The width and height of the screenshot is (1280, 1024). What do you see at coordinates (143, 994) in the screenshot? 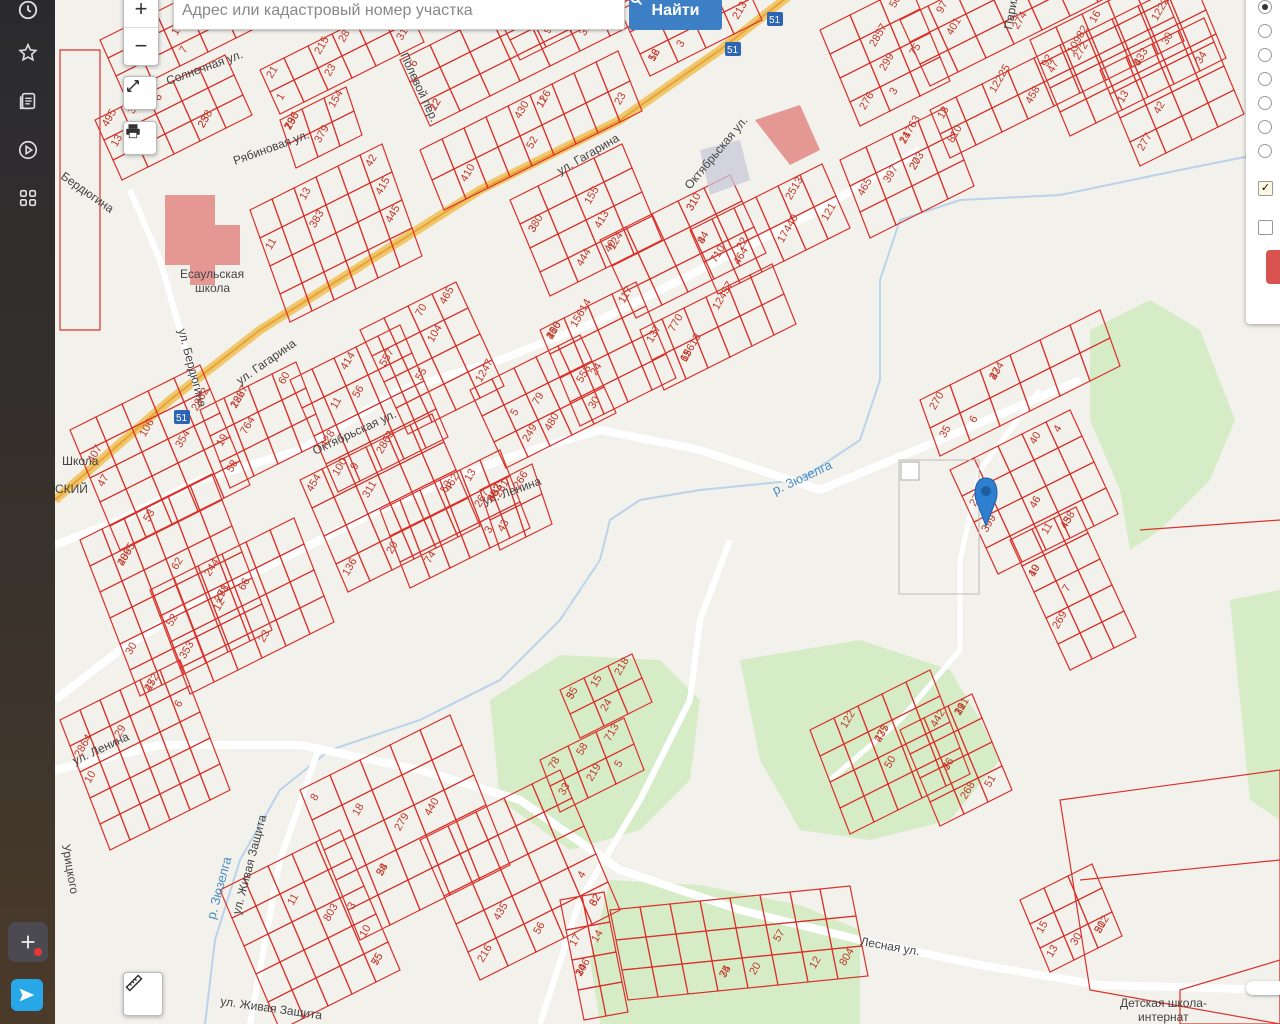
I see `measure-ruler-button` at bounding box center [143, 994].